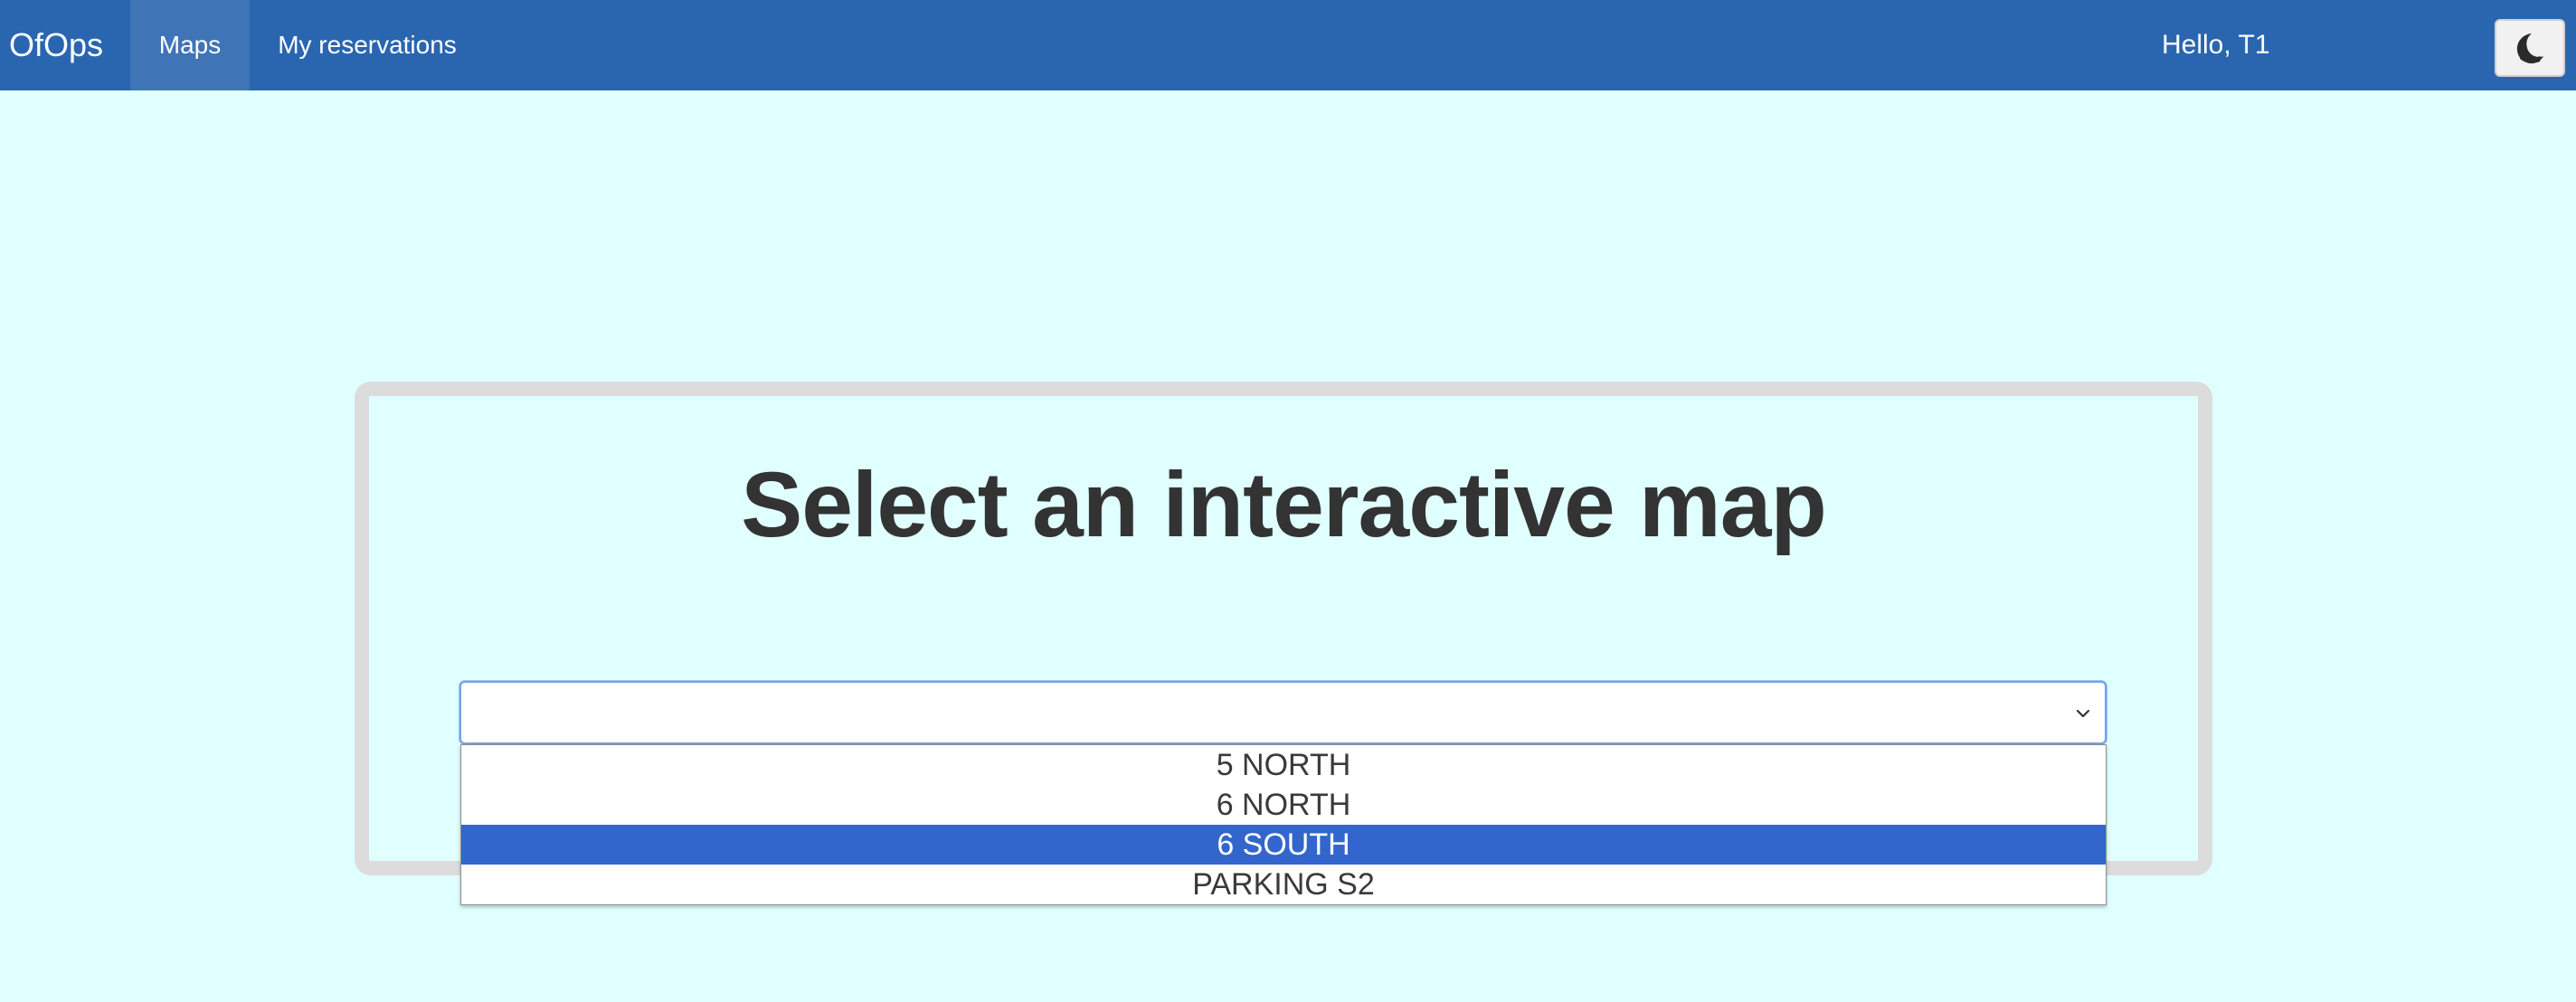  Describe the element at coordinates (2216, 45) in the screenshot. I see `user-greeting: Hello, T1` at that location.